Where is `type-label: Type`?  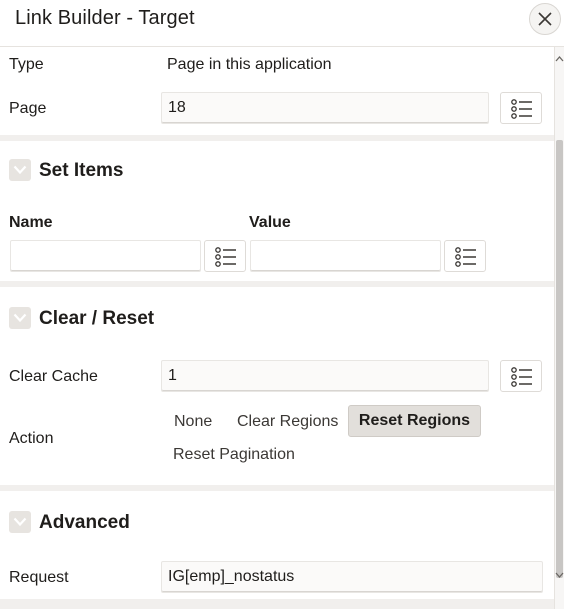 type-label: Type is located at coordinates (26, 64).